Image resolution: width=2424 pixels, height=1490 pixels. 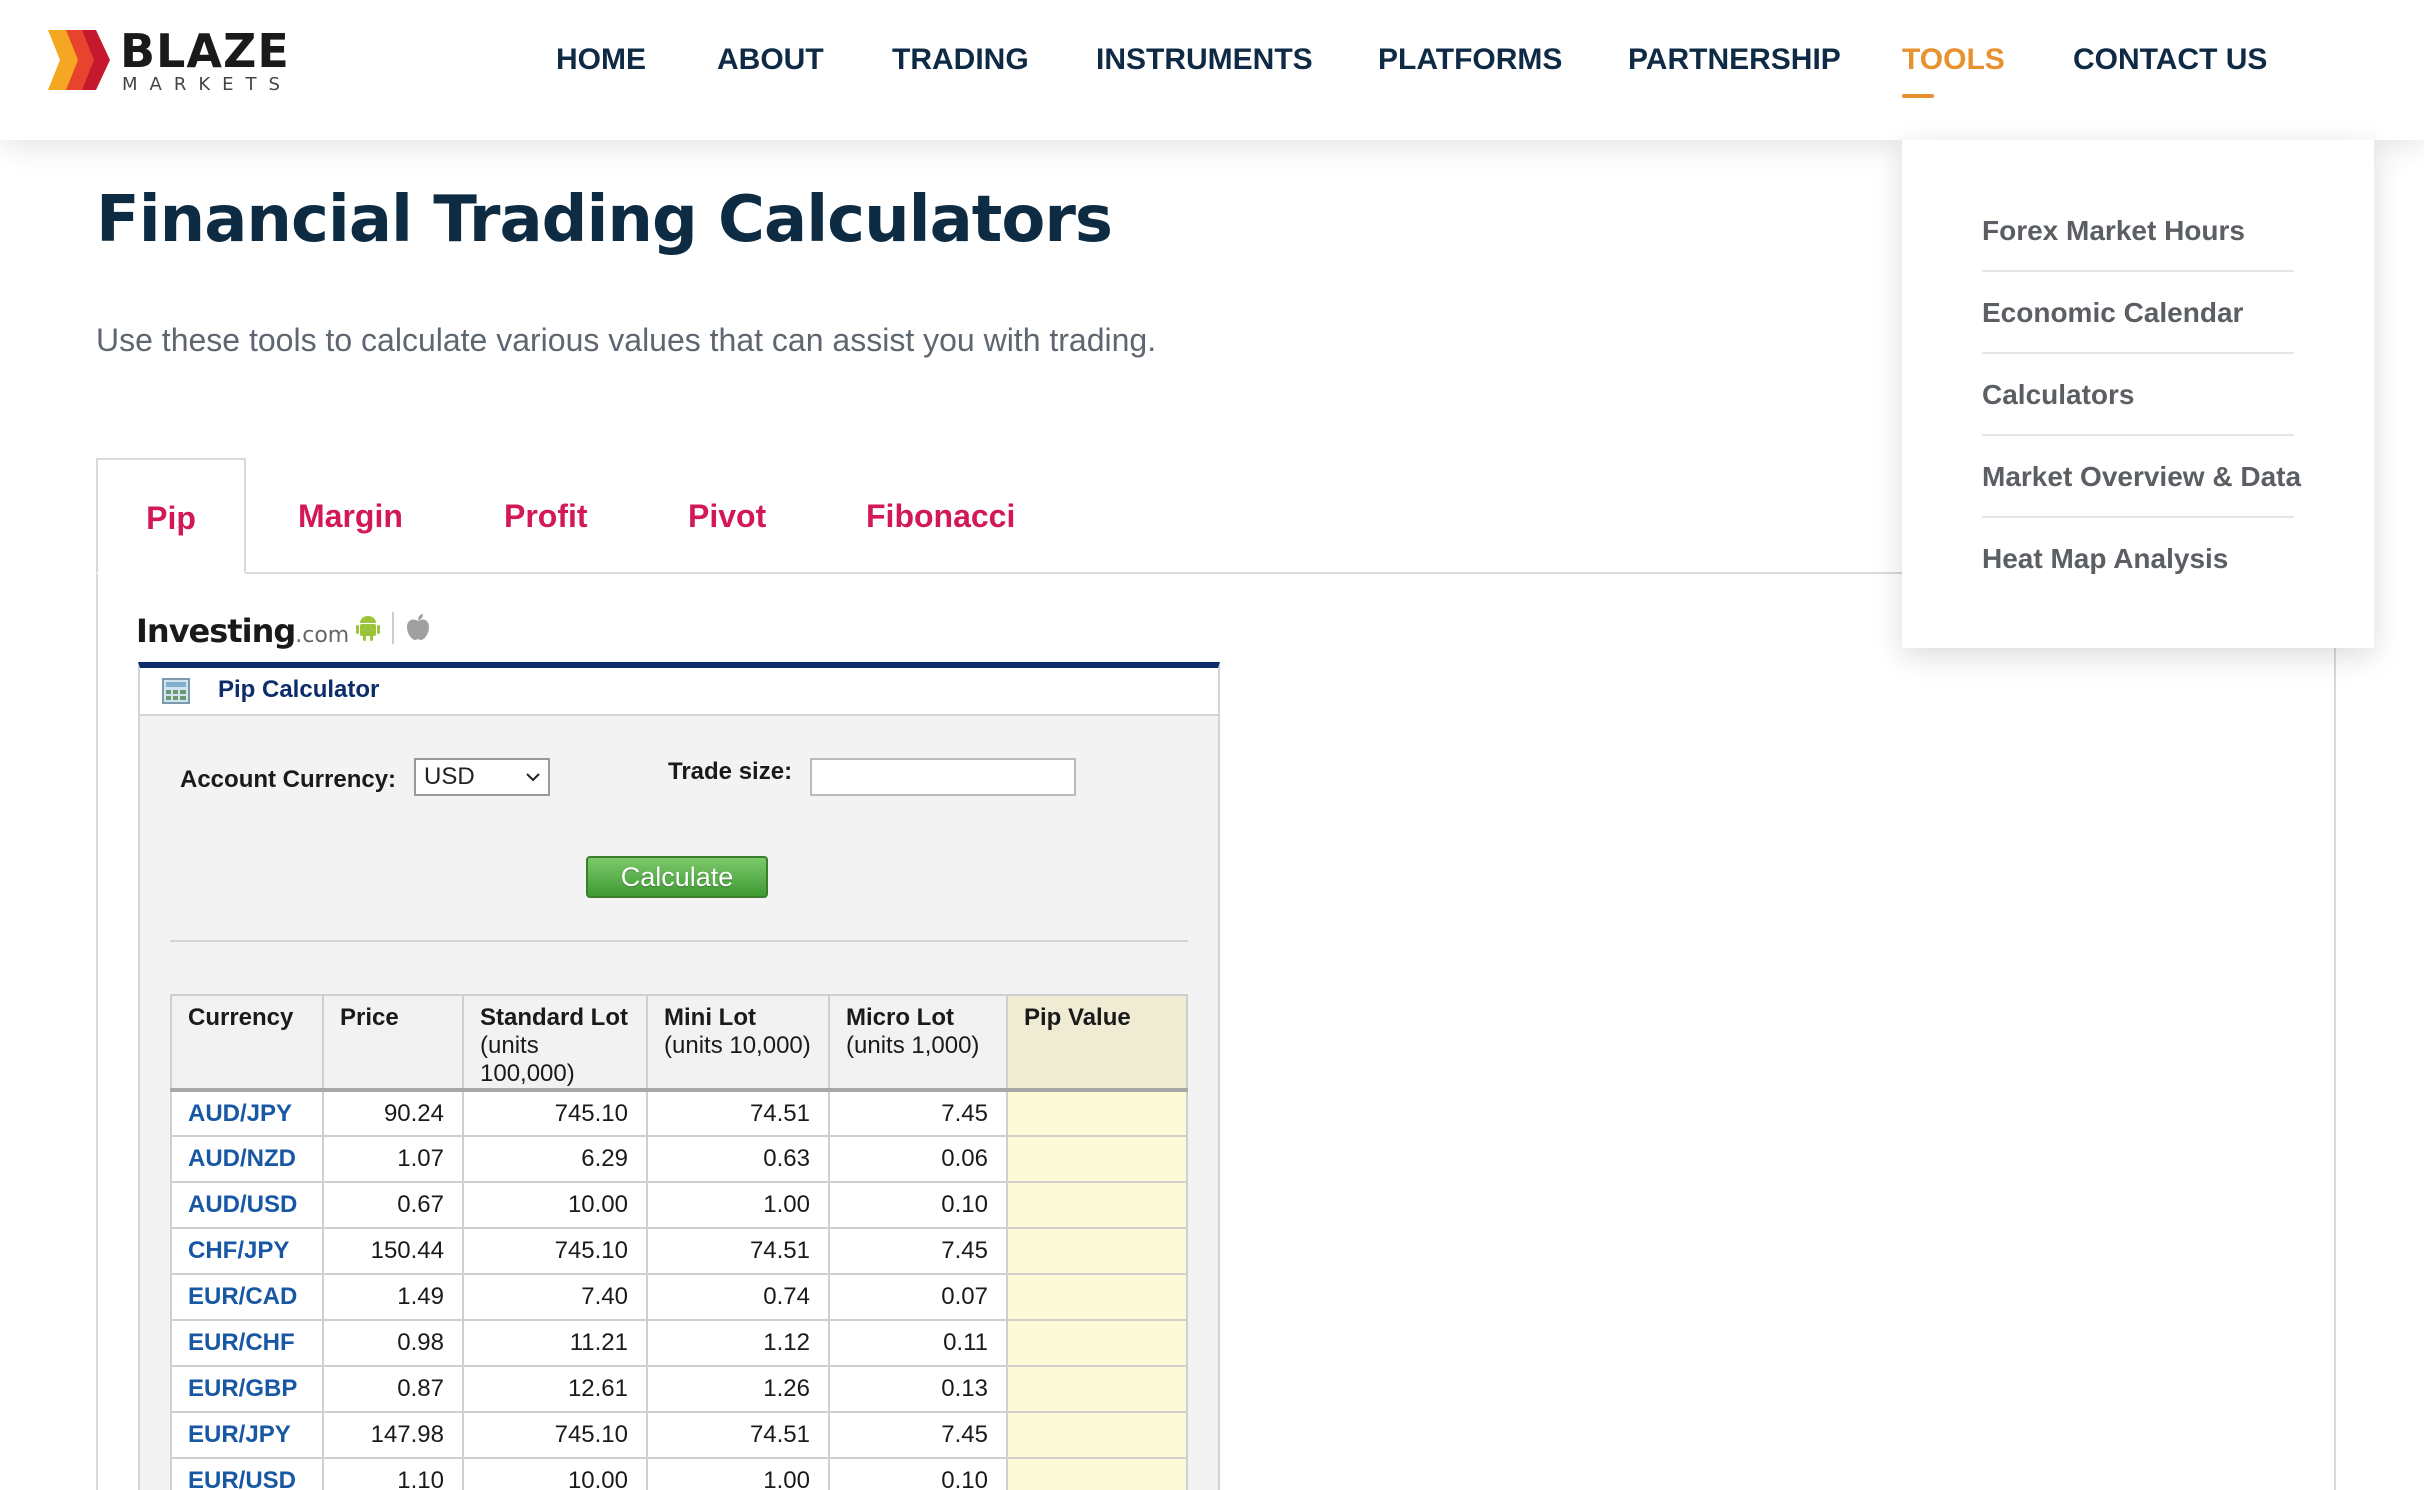 What do you see at coordinates (1953, 60) in the screenshot?
I see `nav-tools: TOOLS` at bounding box center [1953, 60].